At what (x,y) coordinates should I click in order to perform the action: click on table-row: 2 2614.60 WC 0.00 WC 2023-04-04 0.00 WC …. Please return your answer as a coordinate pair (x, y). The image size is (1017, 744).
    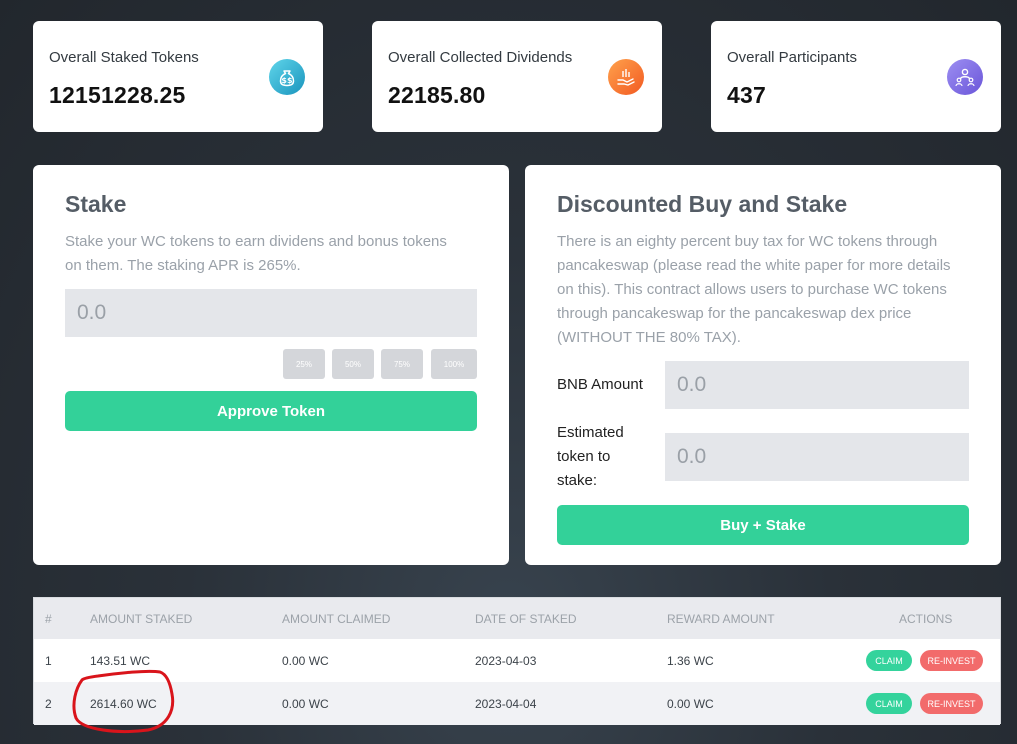
    Looking at the image, I should click on (517, 703).